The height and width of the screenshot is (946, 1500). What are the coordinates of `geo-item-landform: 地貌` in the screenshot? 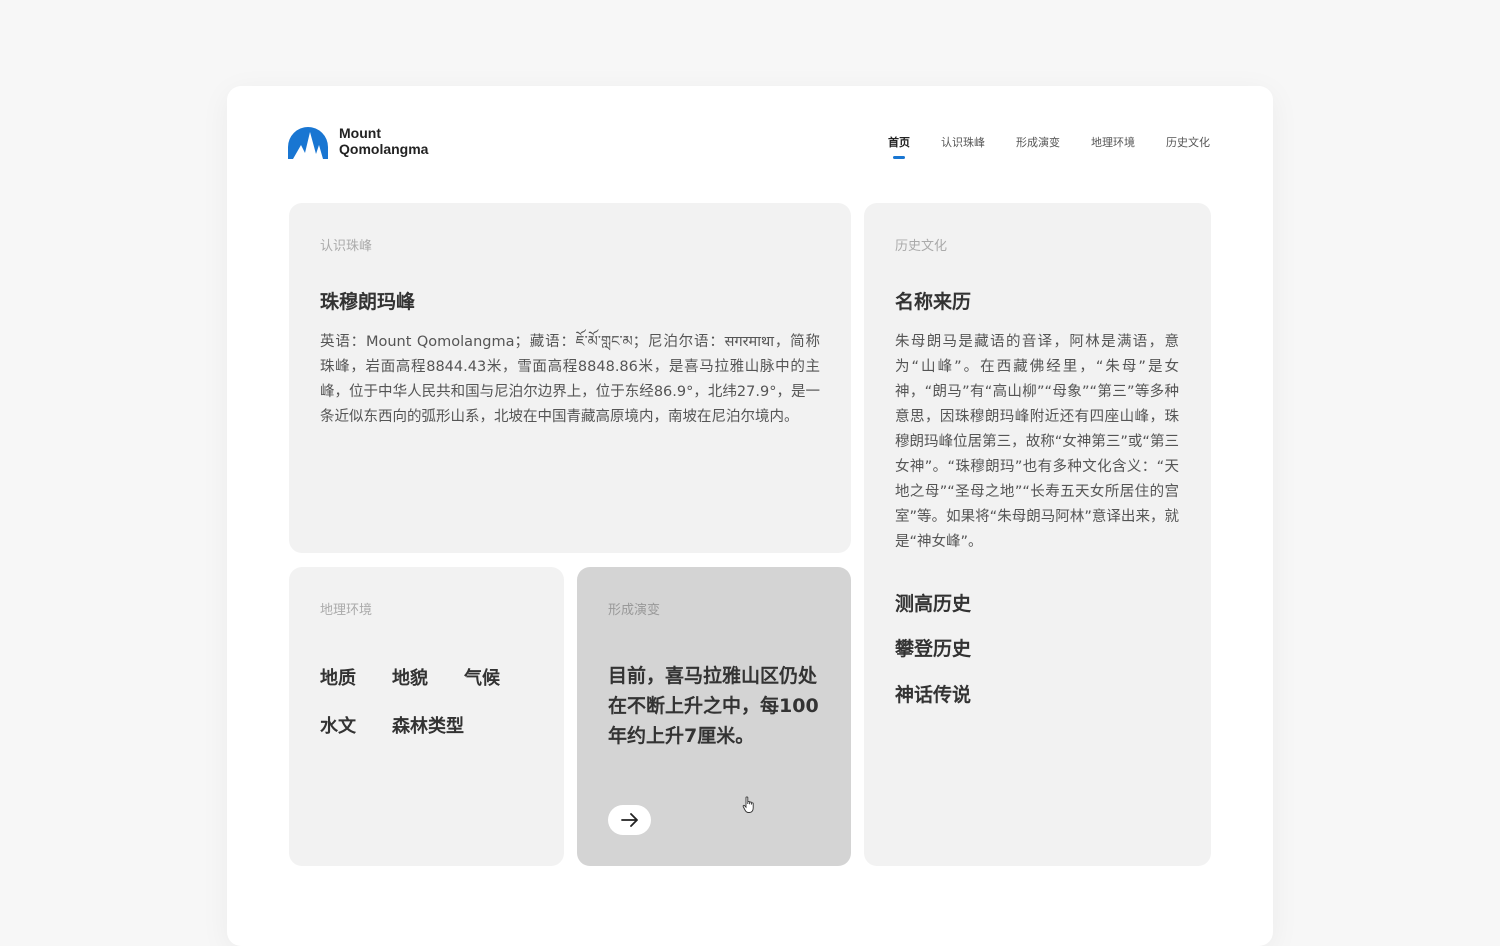 It's located at (410, 677).